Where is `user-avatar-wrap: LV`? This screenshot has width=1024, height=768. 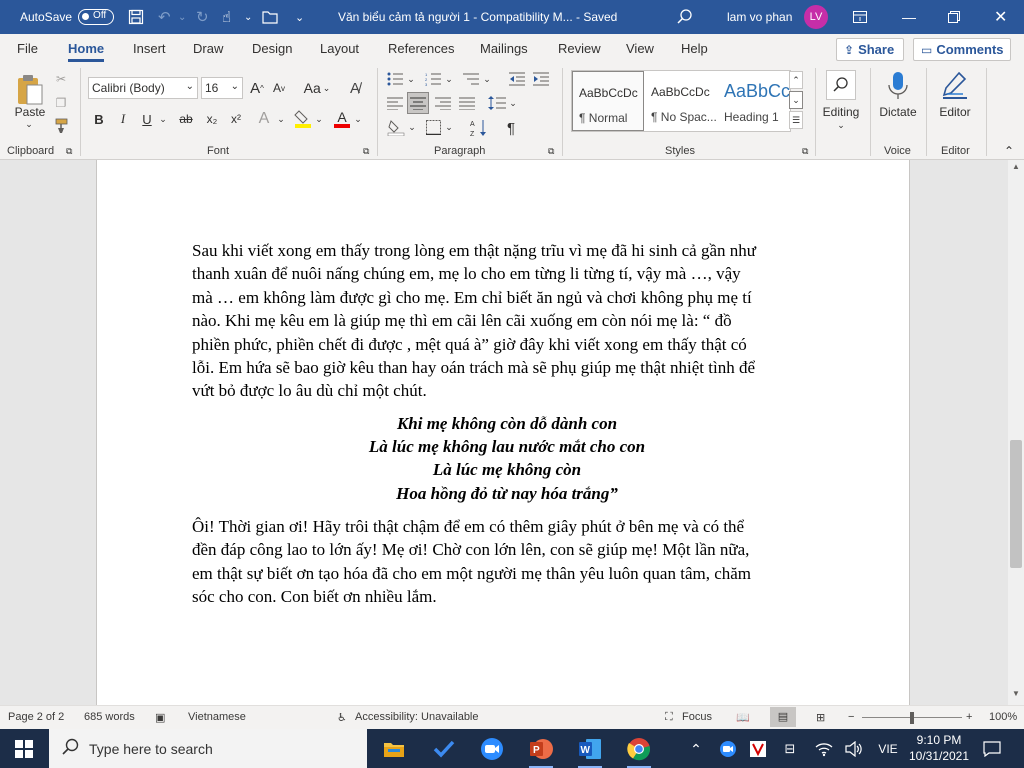
user-avatar-wrap: LV is located at coordinates (816, 17).